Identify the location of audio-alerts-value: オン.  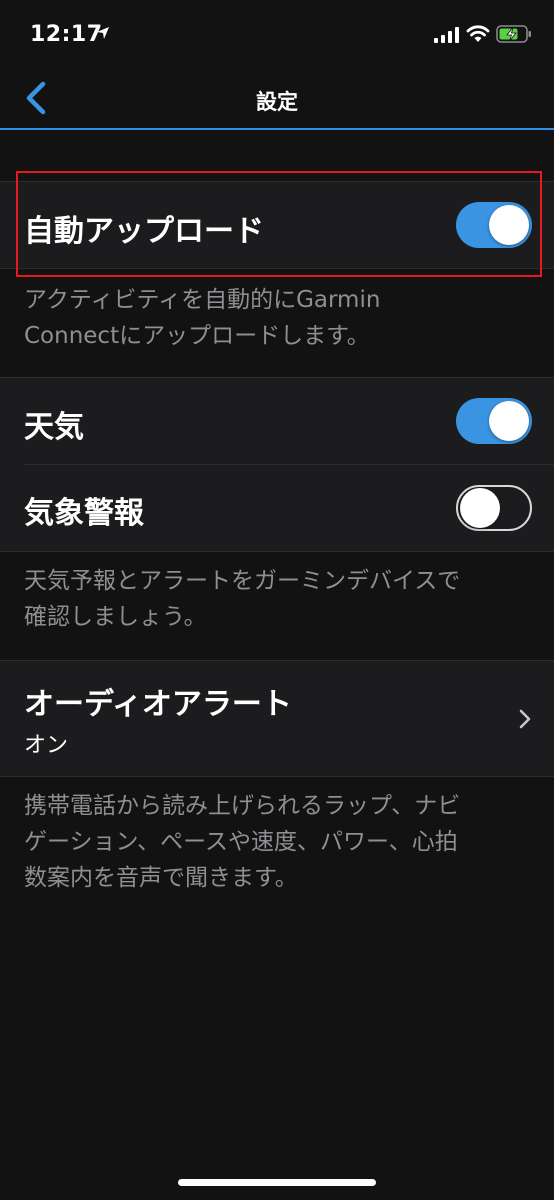
(46, 745).